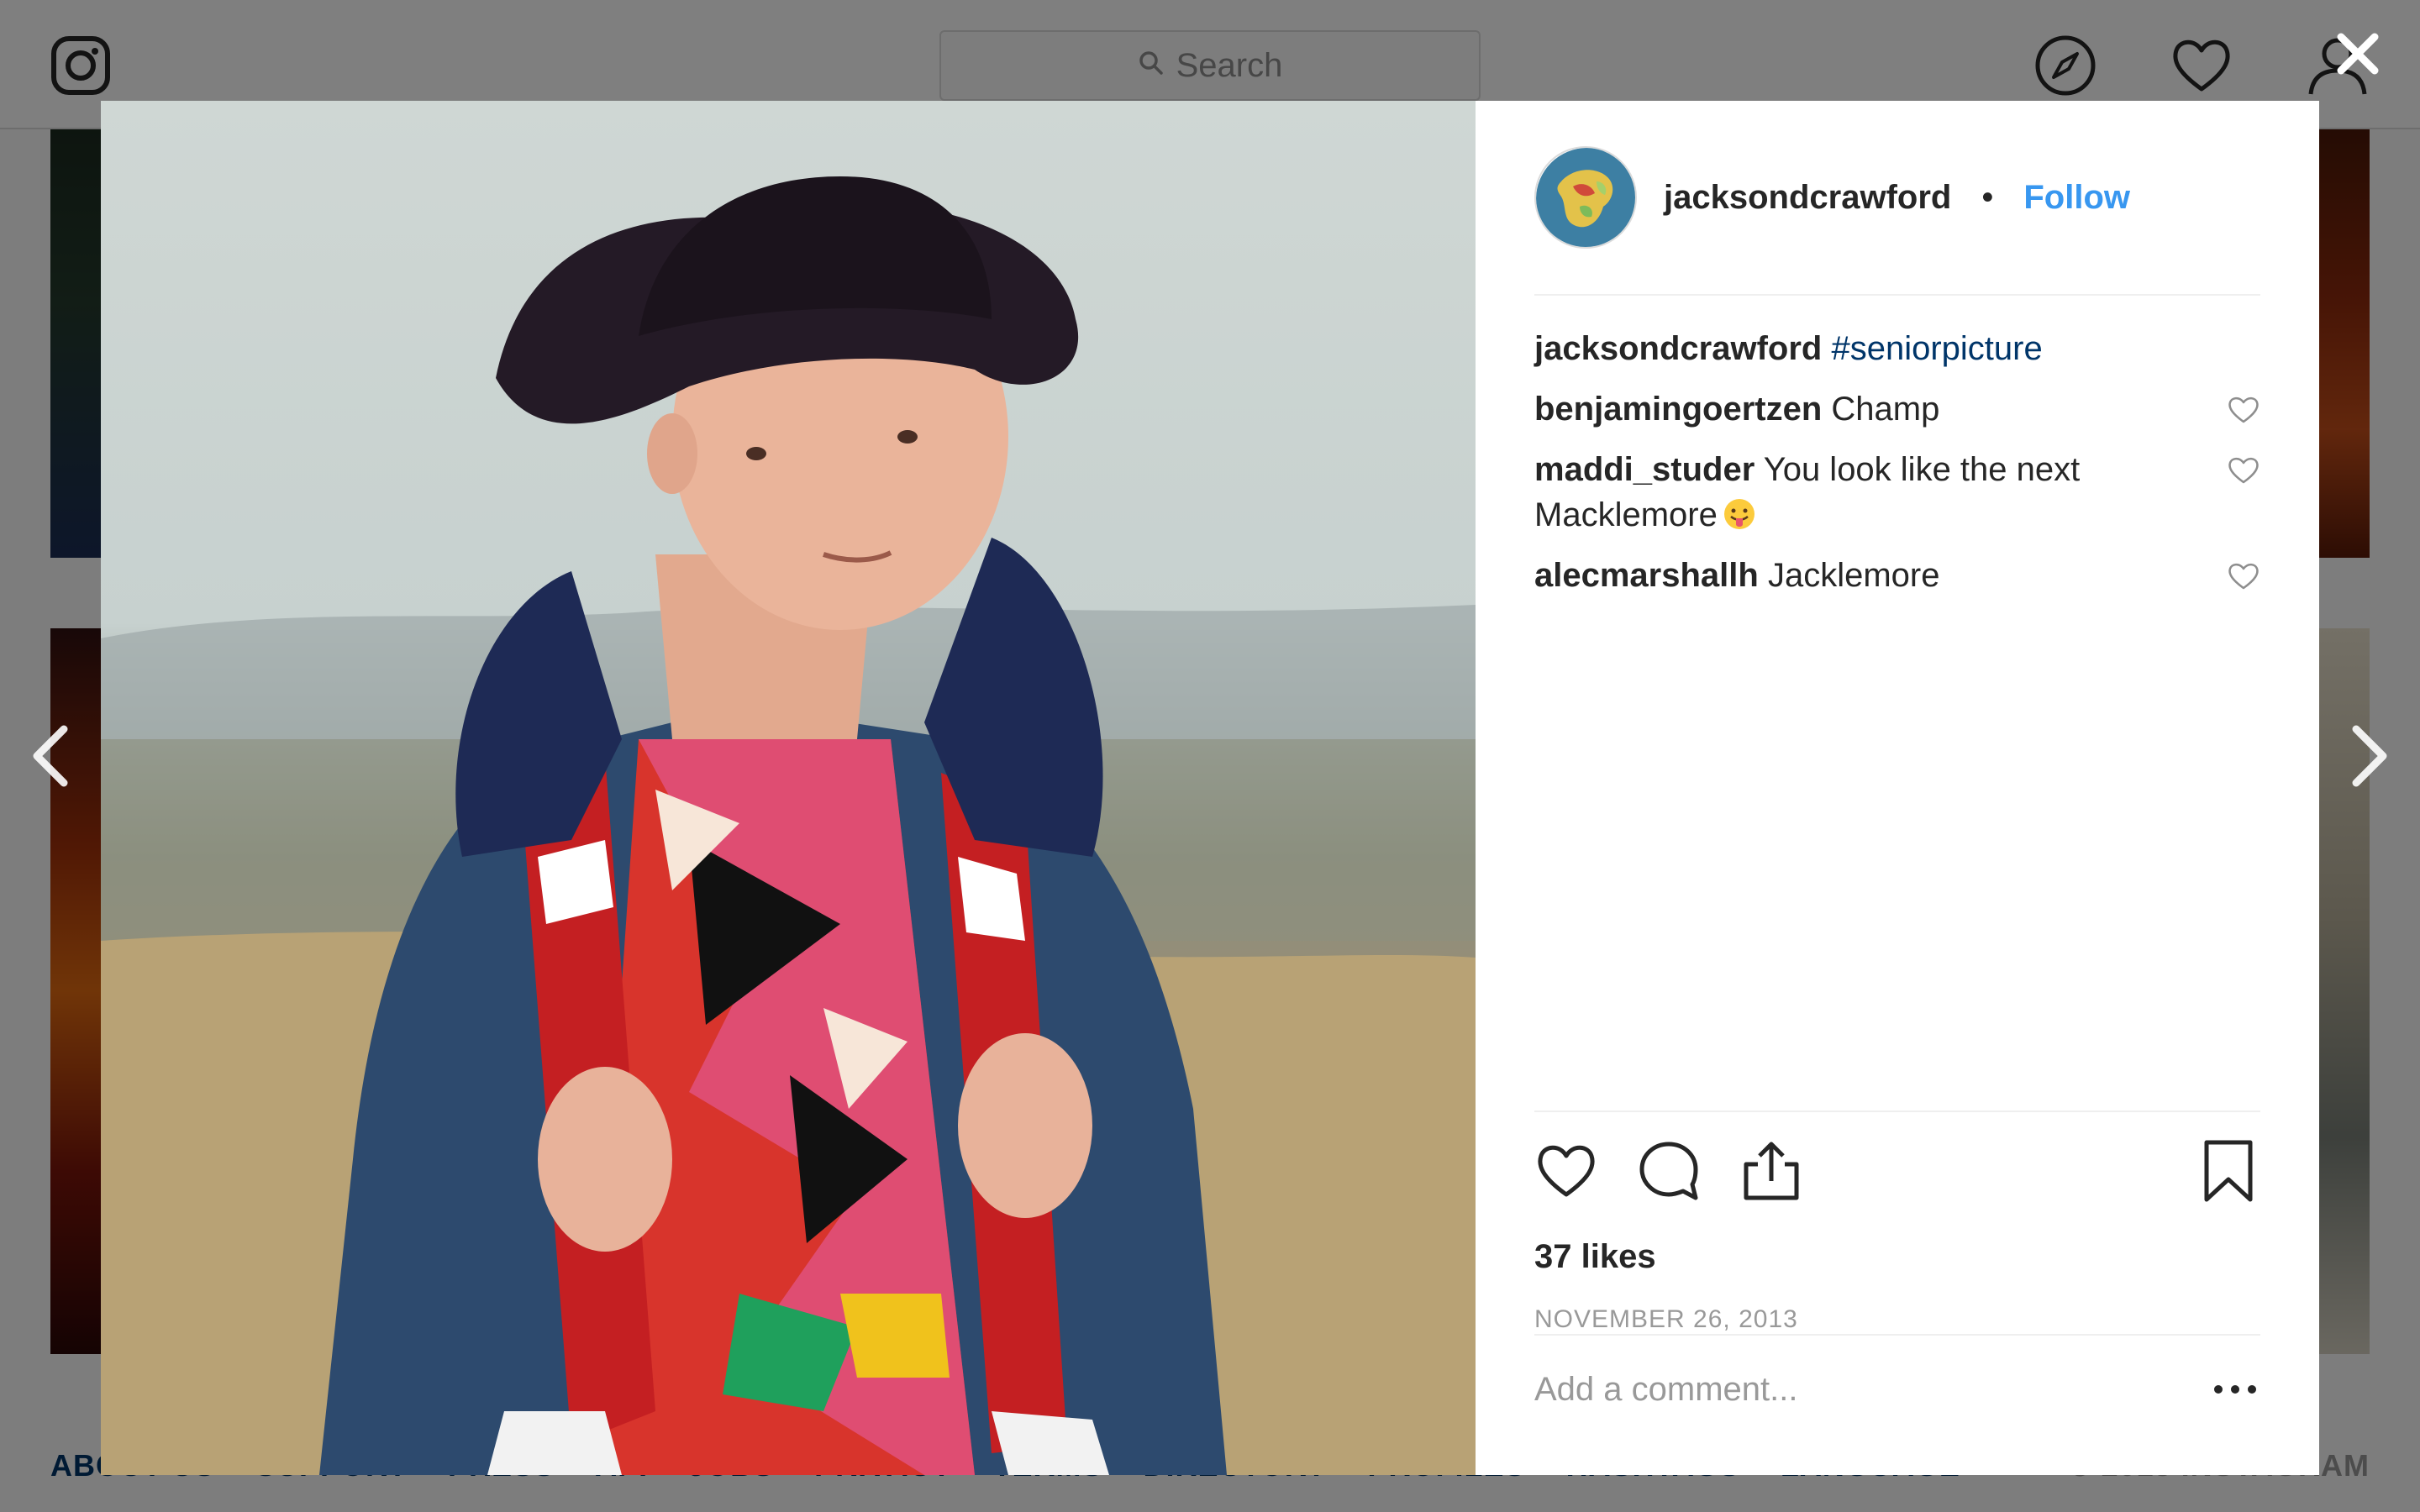 The height and width of the screenshot is (1512, 2420). What do you see at coordinates (1669, 1171) in the screenshot?
I see `comment-bubble-icon` at bounding box center [1669, 1171].